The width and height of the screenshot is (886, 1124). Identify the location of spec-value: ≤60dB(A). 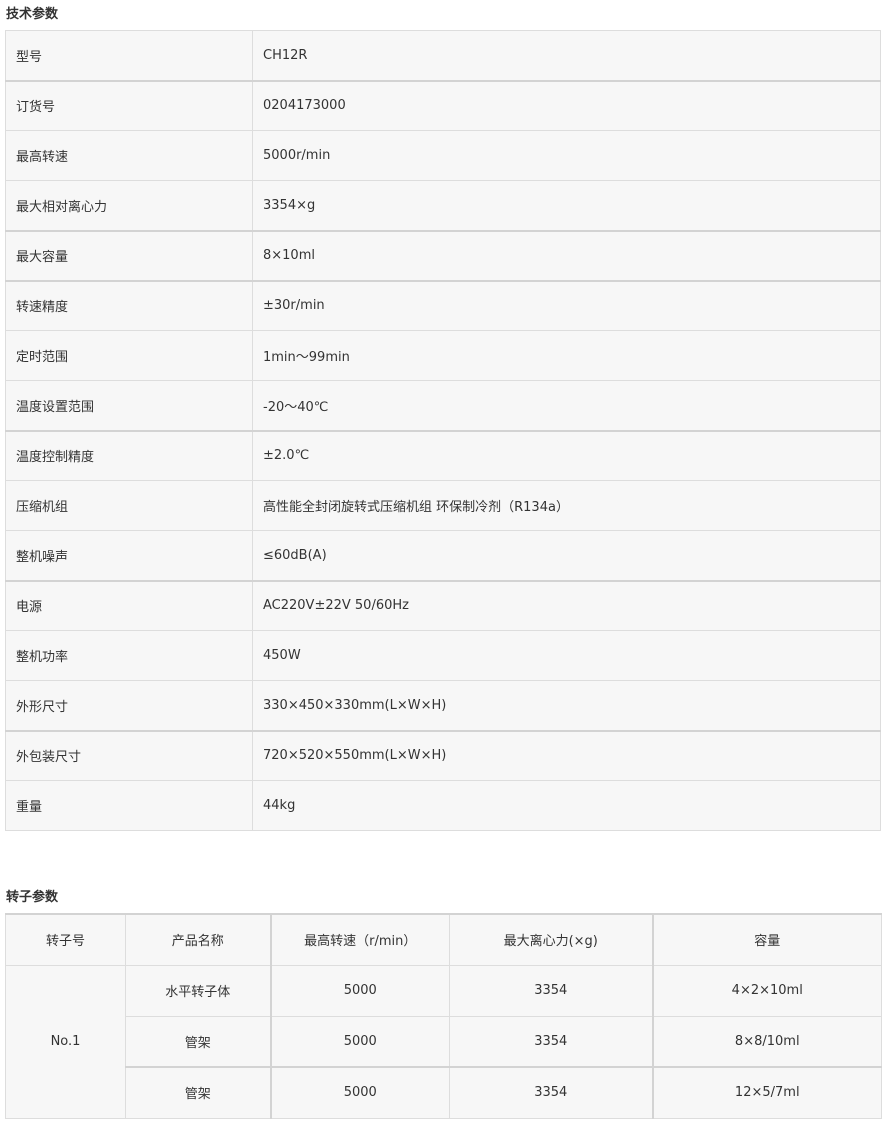
(566, 555).